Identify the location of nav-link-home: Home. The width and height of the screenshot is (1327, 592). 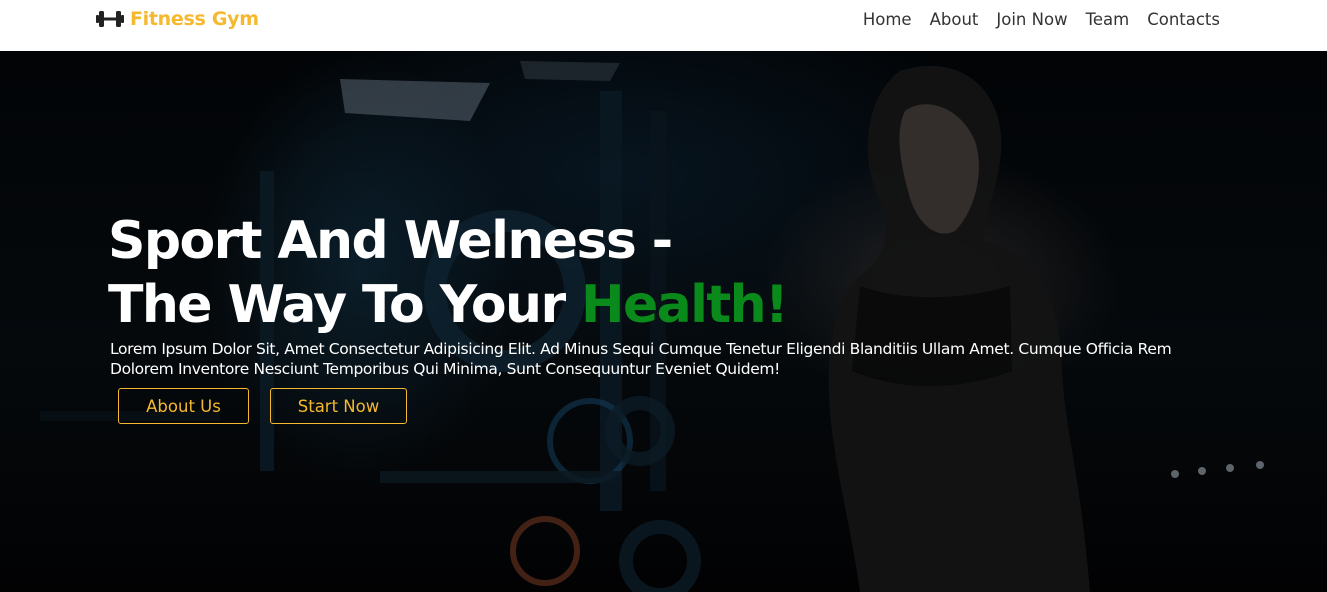
(887, 20).